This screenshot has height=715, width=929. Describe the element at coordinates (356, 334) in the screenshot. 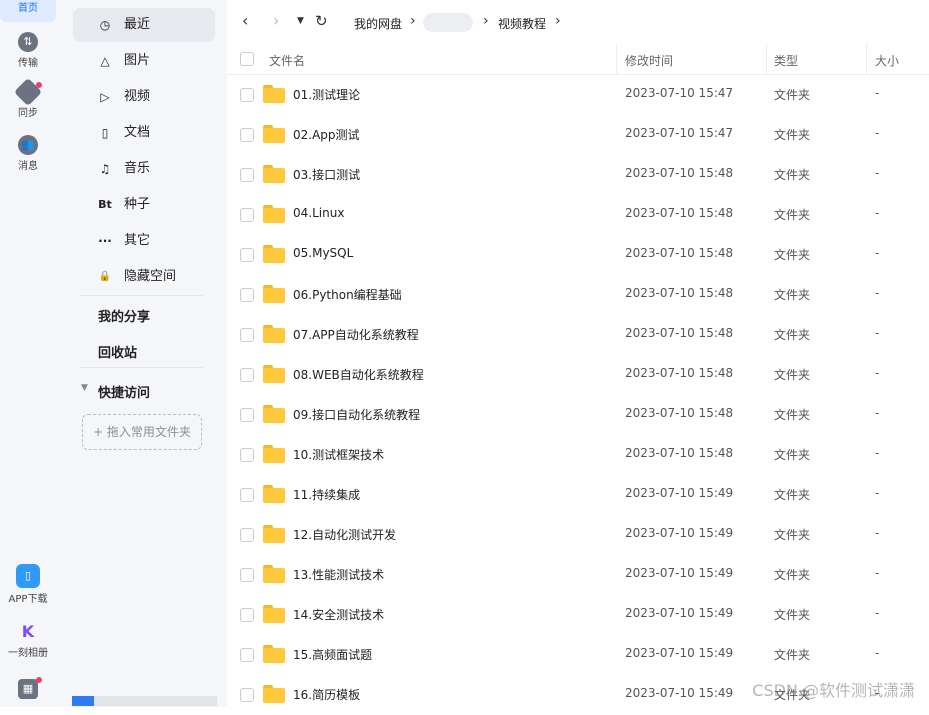

I see `file-name: 07.APP自动化系统教程` at that location.